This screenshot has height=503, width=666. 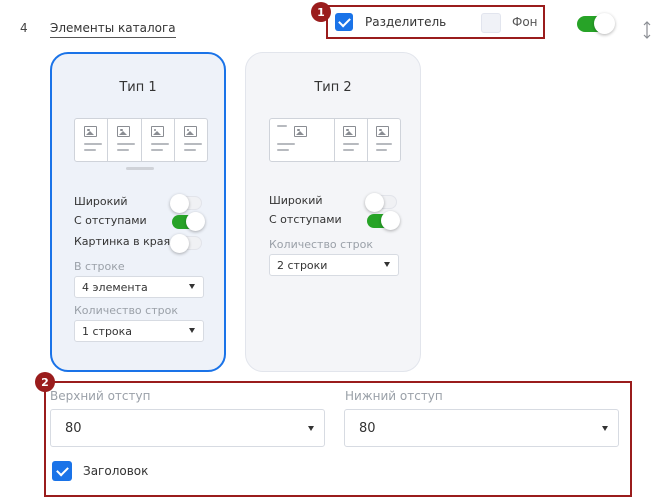 What do you see at coordinates (647, 30) in the screenshot?
I see `vertical-resize-icon` at bounding box center [647, 30].